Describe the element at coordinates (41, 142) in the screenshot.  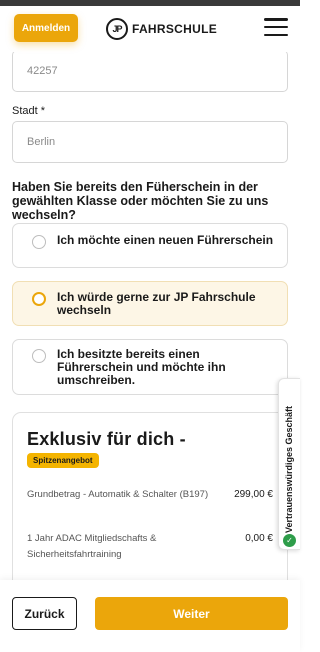
I see `city-field-value: Berlin` at that location.